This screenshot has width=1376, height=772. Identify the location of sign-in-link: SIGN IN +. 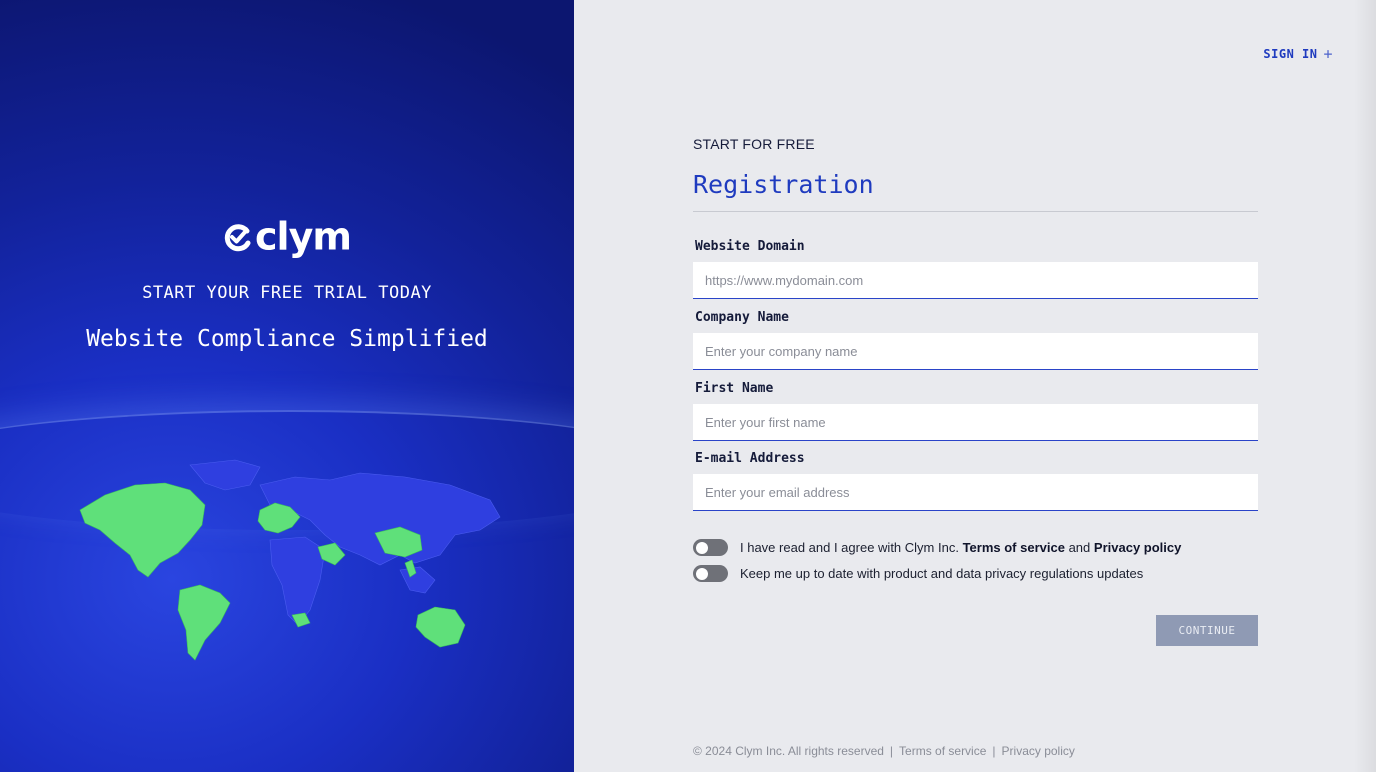
(1298, 54).